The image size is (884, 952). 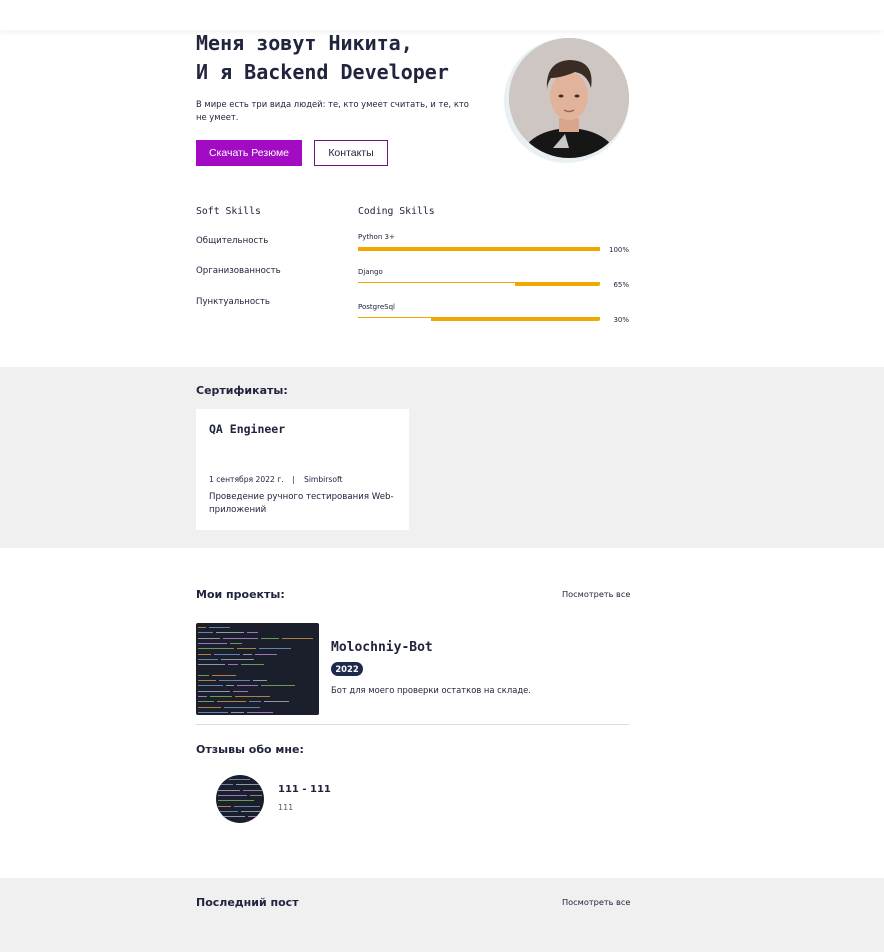 I want to click on coding-skills-heading: Coding Skills, so click(x=396, y=211).